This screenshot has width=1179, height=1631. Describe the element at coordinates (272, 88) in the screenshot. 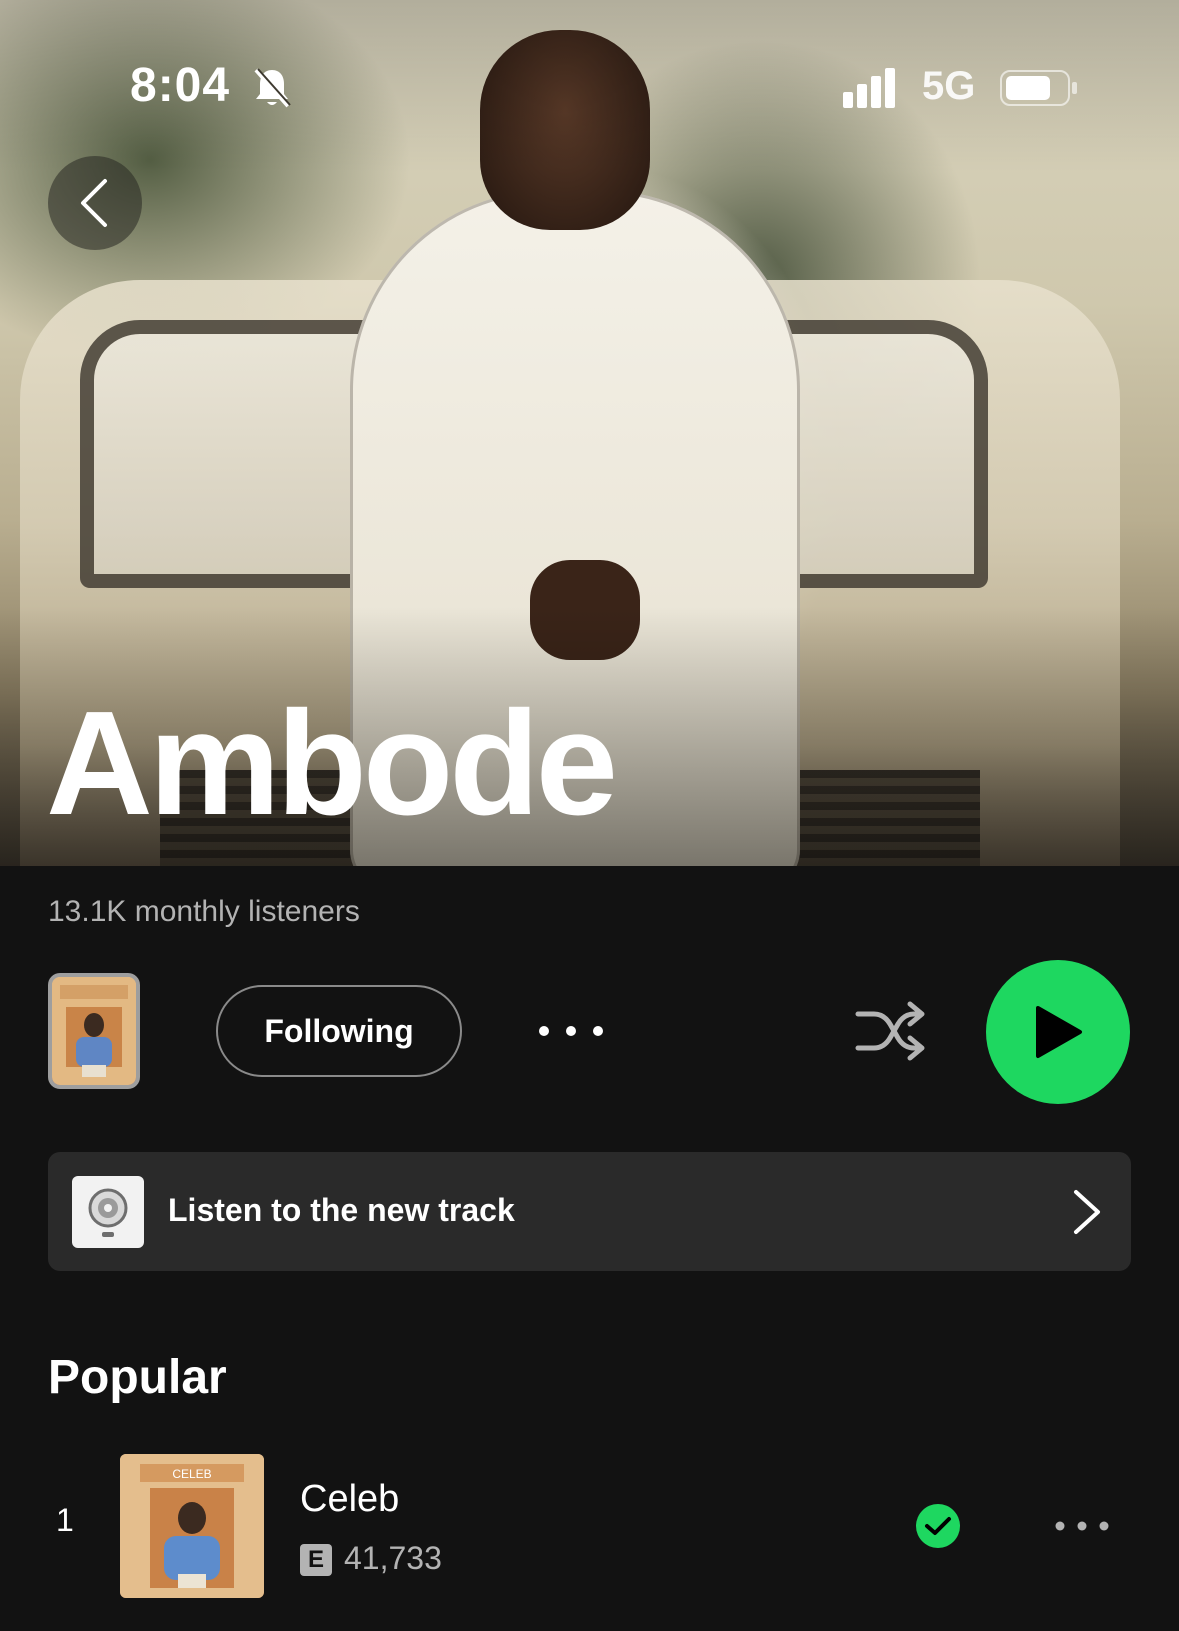

I see `bell-slash-icon` at that location.